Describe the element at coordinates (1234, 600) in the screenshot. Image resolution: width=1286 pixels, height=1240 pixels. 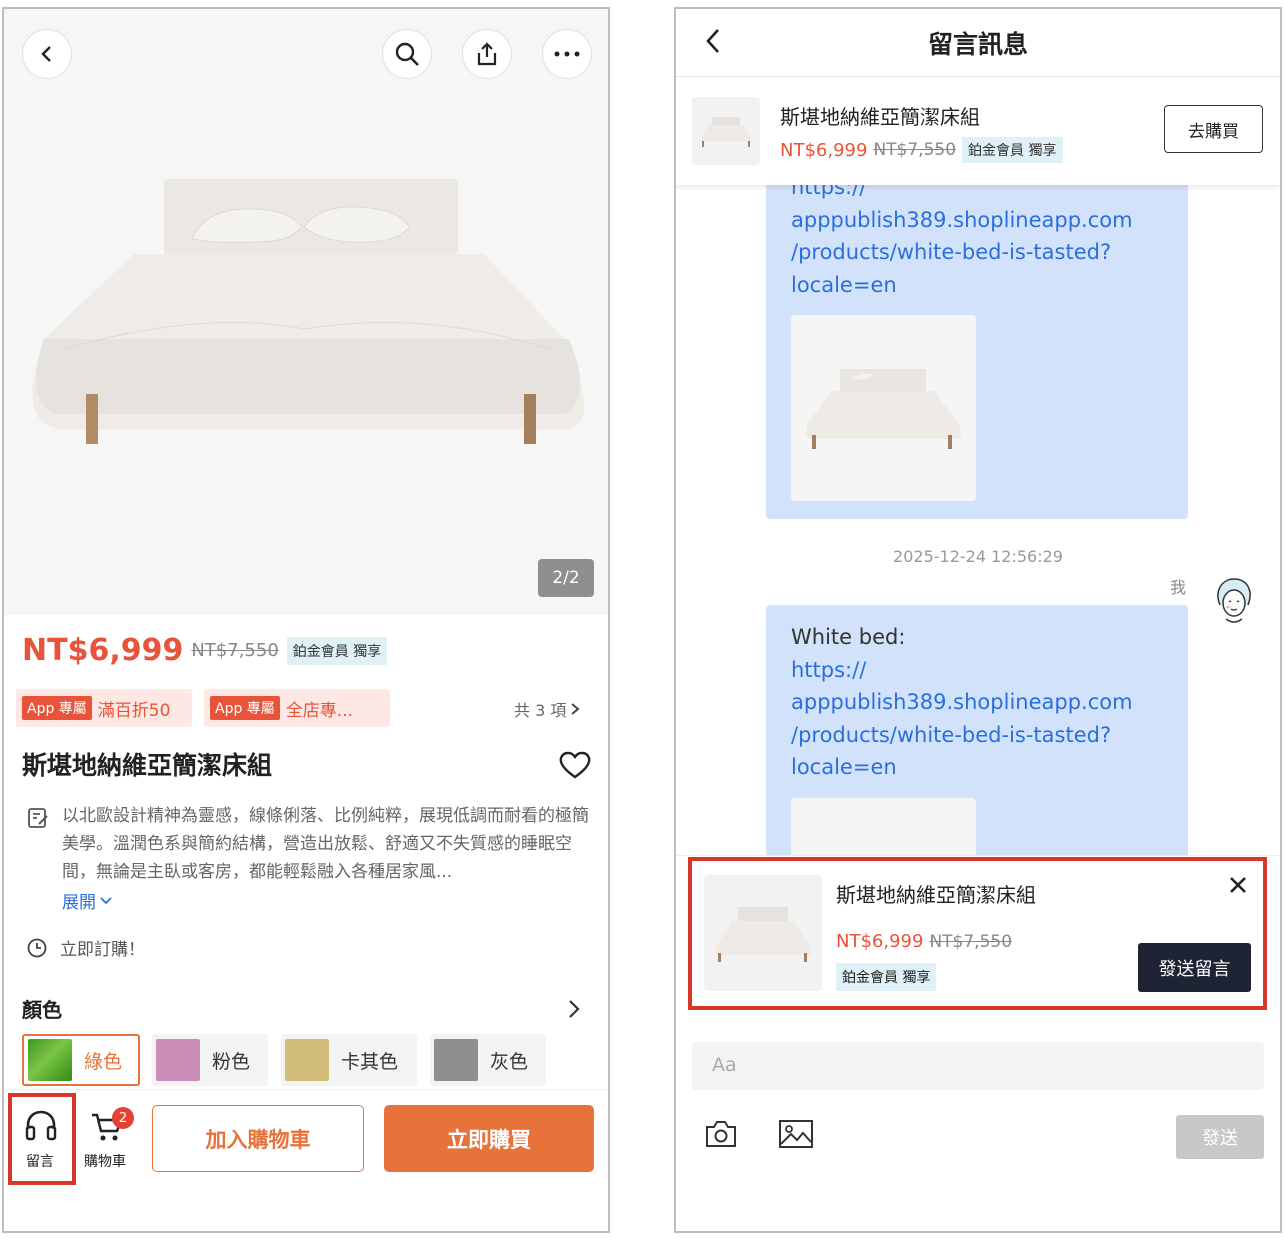
I see `avatar` at that location.